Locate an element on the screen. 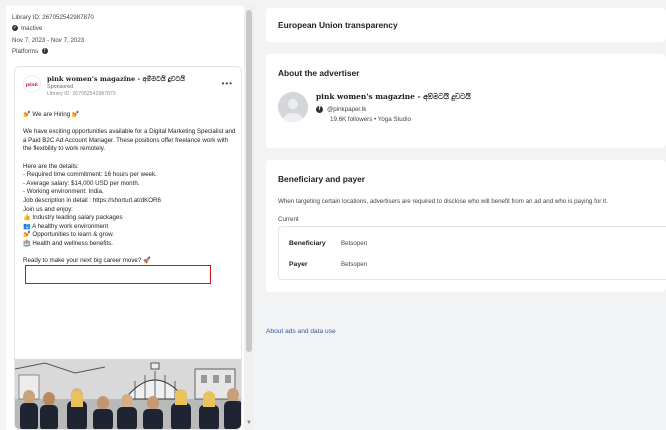 The image size is (666, 430). eu-transparency-title: European Union transparency is located at coordinates (338, 25).